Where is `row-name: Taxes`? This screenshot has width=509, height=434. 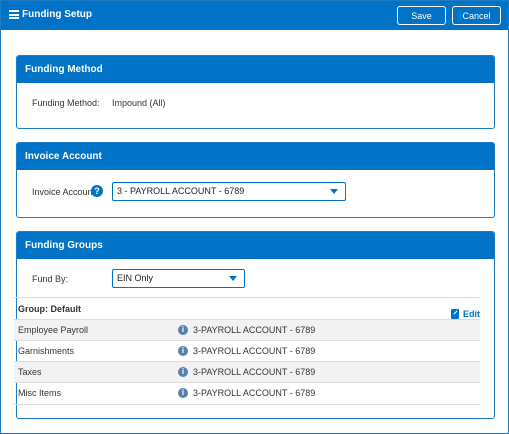 row-name: Taxes is located at coordinates (30, 372).